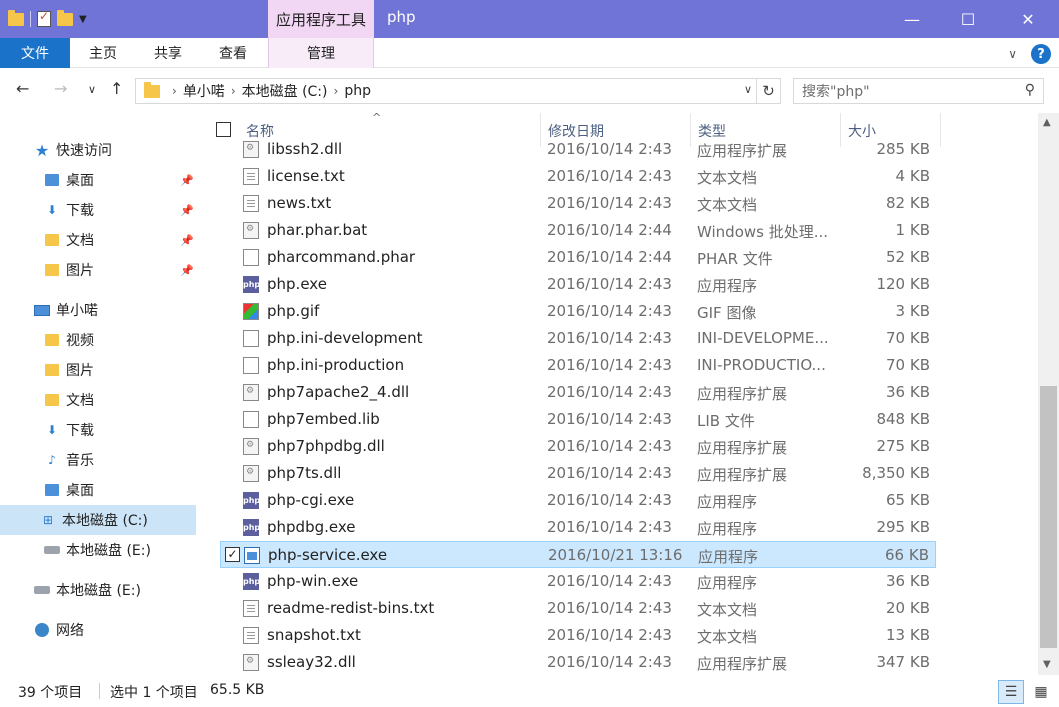  I want to click on scroll-down-arrow-icon: ▼, so click(1047, 664).